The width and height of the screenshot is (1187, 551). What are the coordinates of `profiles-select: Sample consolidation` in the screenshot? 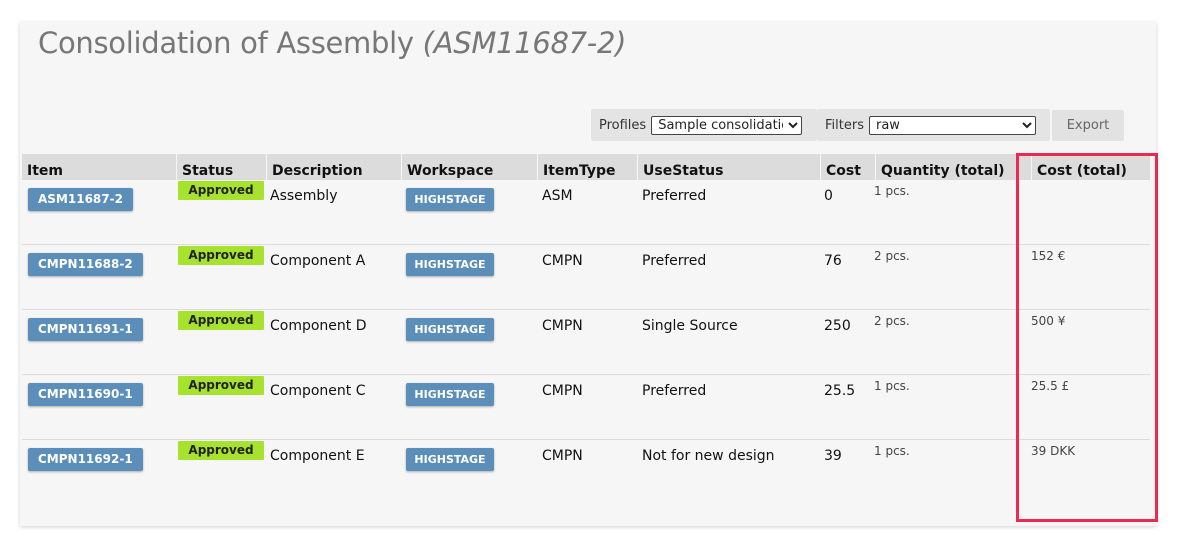 It's located at (727, 125).